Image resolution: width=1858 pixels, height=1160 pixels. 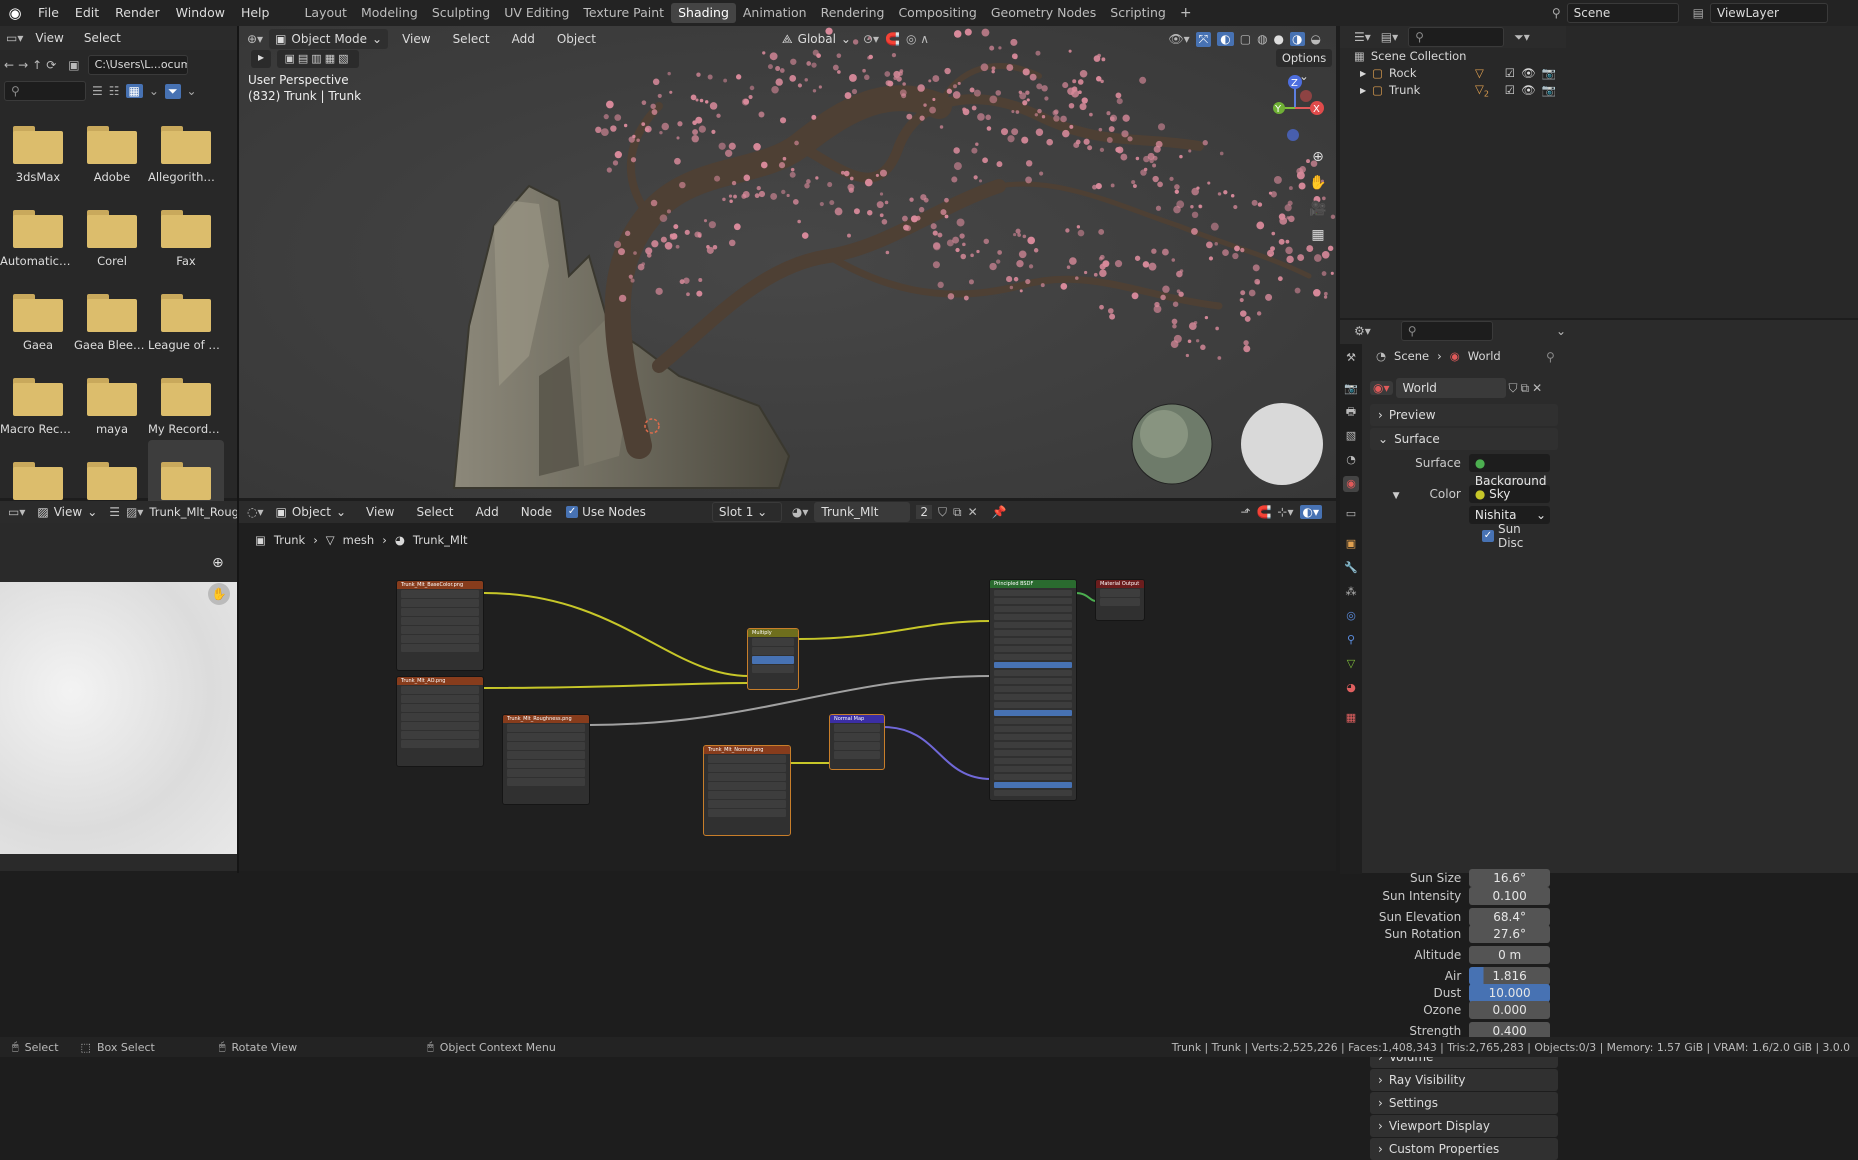 What do you see at coordinates (1509, 955) in the screenshot?
I see `property-value-field: 0 m` at bounding box center [1509, 955].